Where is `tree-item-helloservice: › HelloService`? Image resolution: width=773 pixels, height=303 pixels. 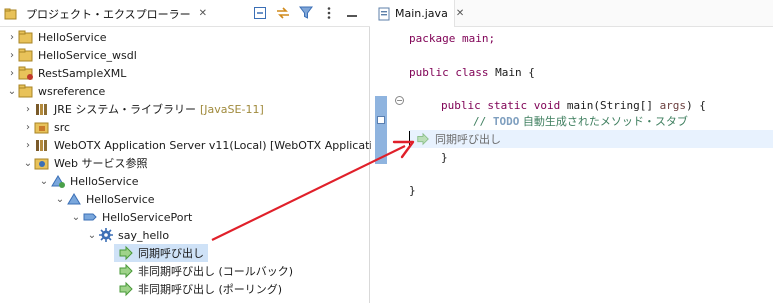 tree-item-helloservice: › HelloService is located at coordinates (56, 37).